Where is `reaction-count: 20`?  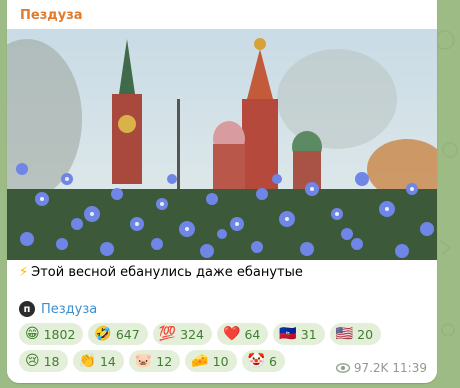
reaction-count: 20 is located at coordinates (365, 334).